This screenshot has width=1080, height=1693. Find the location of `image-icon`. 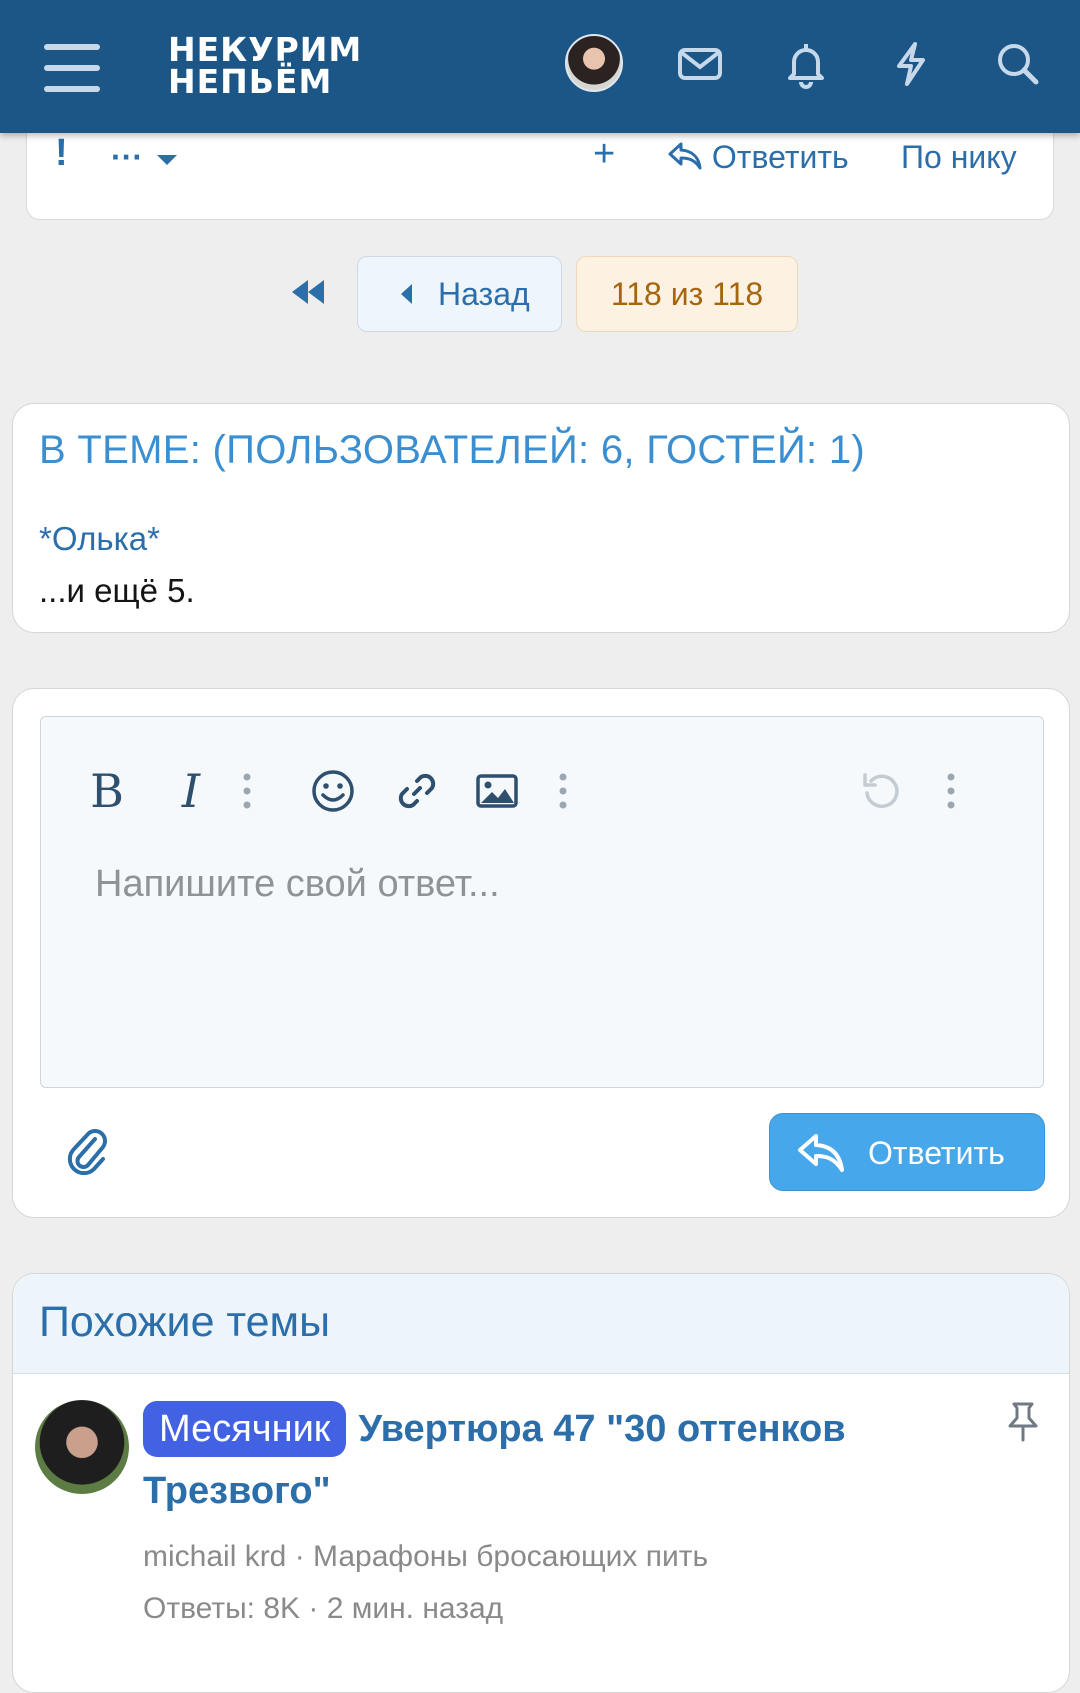

image-icon is located at coordinates (497, 791).